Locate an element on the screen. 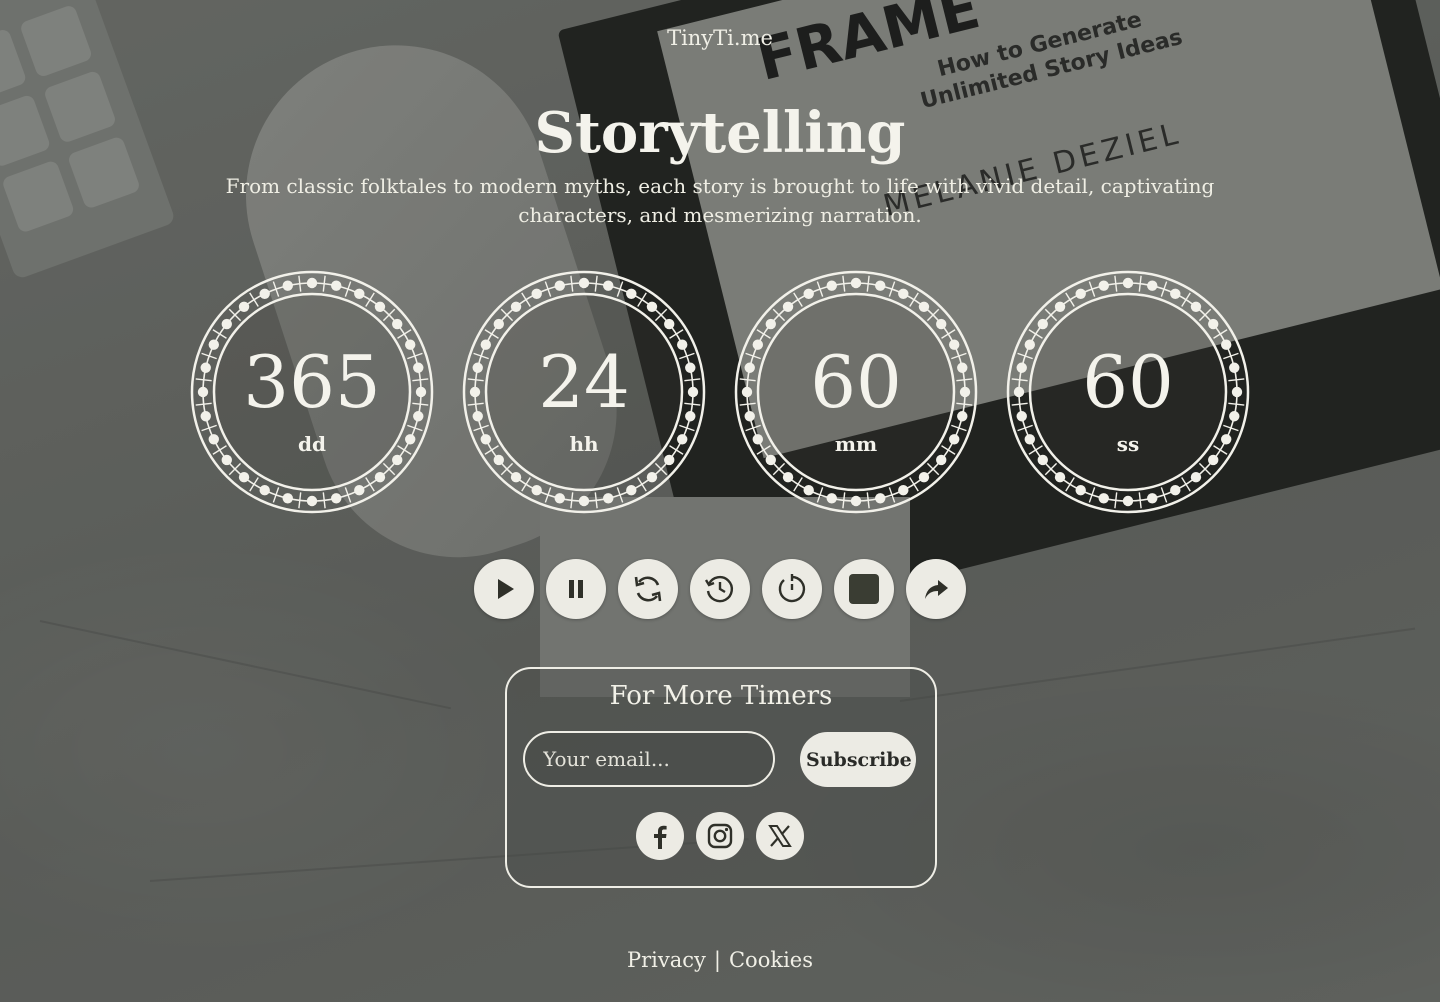 The width and height of the screenshot is (1440, 1002). footer: Privacy | Cookies is located at coordinates (720, 960).